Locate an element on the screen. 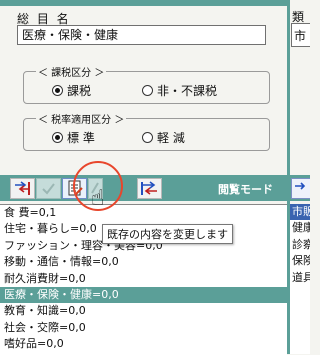 This screenshot has height=355, width=320. right-panel-list: 市販 健康 診察 保険 道具 is located at coordinates (300, 279).